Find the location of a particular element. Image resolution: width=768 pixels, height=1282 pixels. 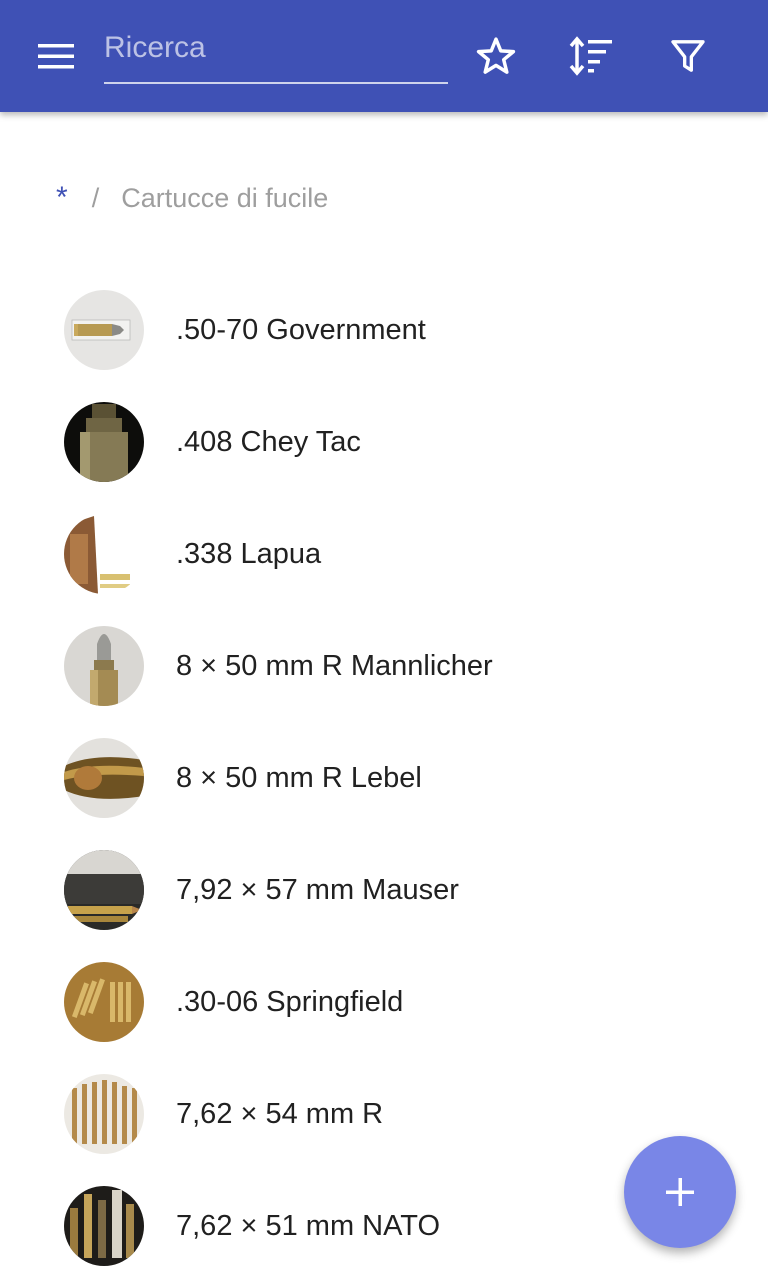

list-item: .30-06 Springfield is located at coordinates (384, 1002).